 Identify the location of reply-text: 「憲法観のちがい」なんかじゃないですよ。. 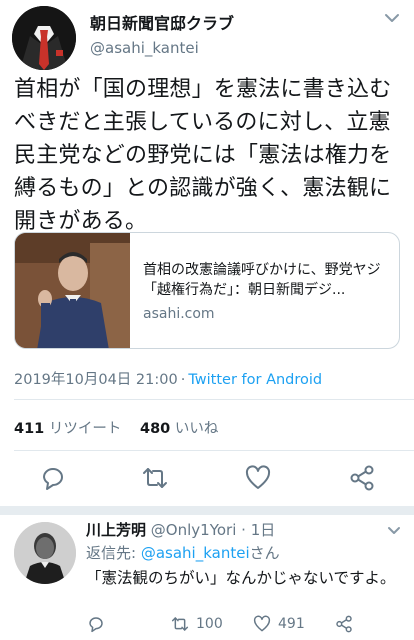
(241, 578).